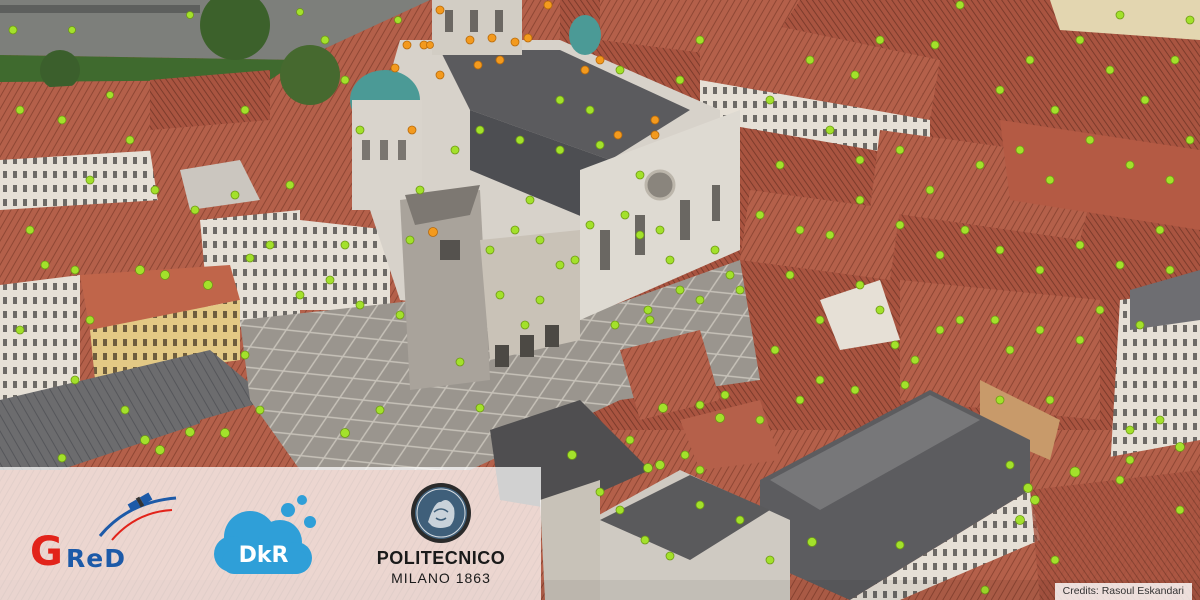 The height and width of the screenshot is (600, 1200). What do you see at coordinates (441, 513) in the screenshot?
I see `polimi-seal-icon` at bounding box center [441, 513].